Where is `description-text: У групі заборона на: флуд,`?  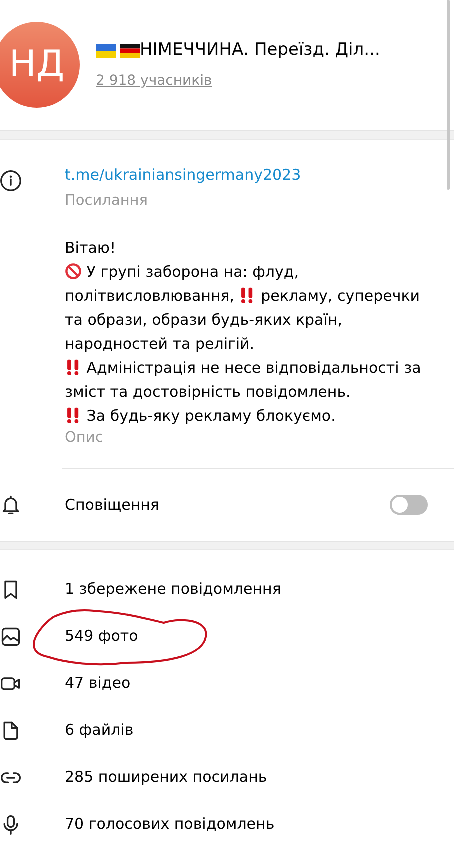 description-text: У групі заборона на: флуд, is located at coordinates (193, 272).